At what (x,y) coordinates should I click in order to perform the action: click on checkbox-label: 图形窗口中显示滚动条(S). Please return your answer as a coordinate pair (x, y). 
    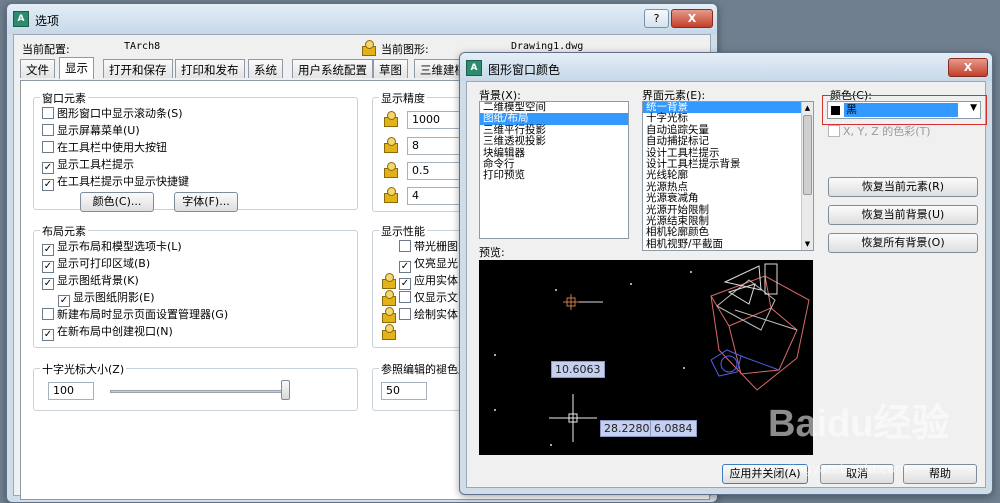
    Looking at the image, I should click on (120, 113).